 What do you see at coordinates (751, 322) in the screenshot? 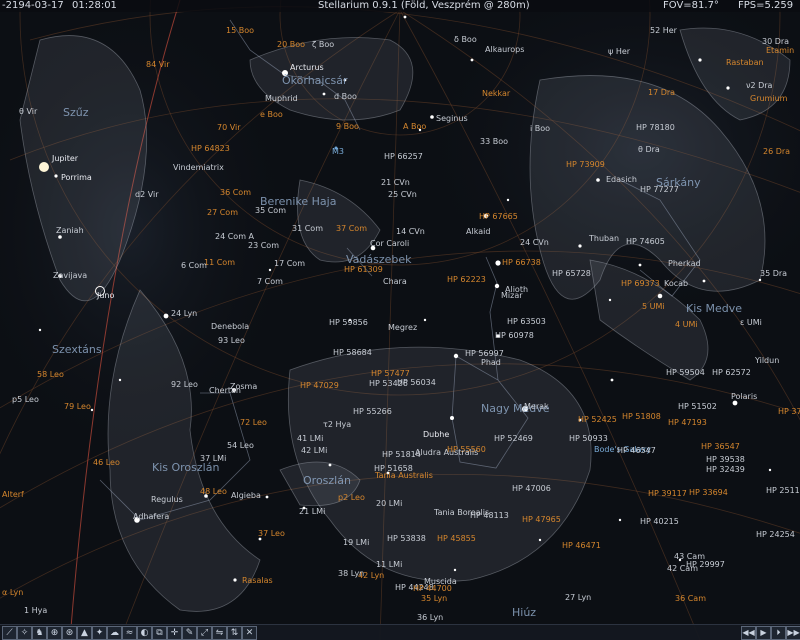
I see `star-label: ε UMi` at bounding box center [751, 322].